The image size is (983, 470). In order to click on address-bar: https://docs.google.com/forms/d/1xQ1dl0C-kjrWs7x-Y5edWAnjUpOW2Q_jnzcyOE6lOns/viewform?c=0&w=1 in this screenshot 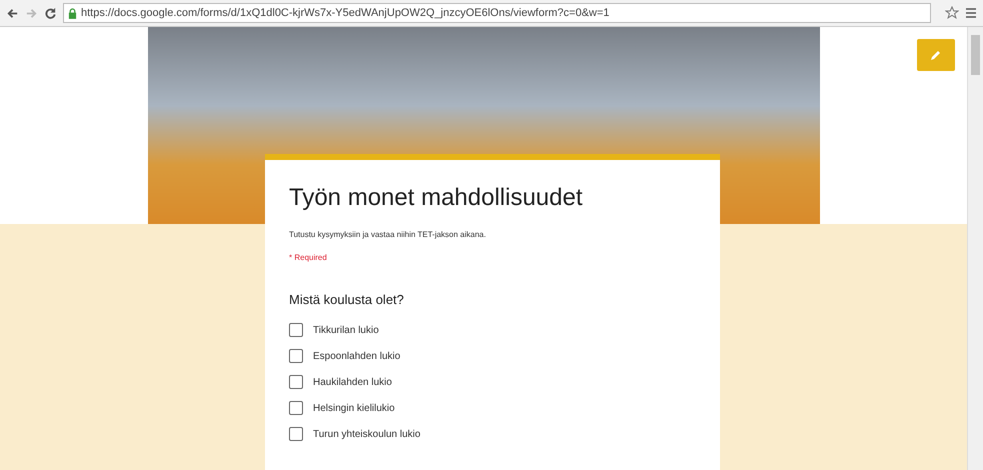, I will do `click(497, 13)`.